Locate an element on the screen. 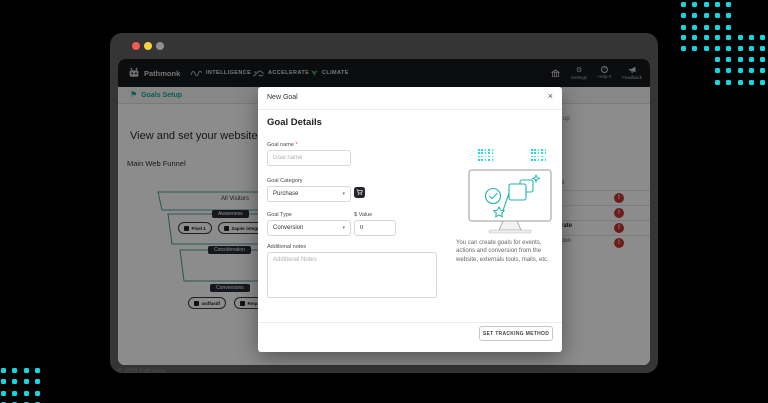  window-maximize-button is located at coordinates (160, 46).